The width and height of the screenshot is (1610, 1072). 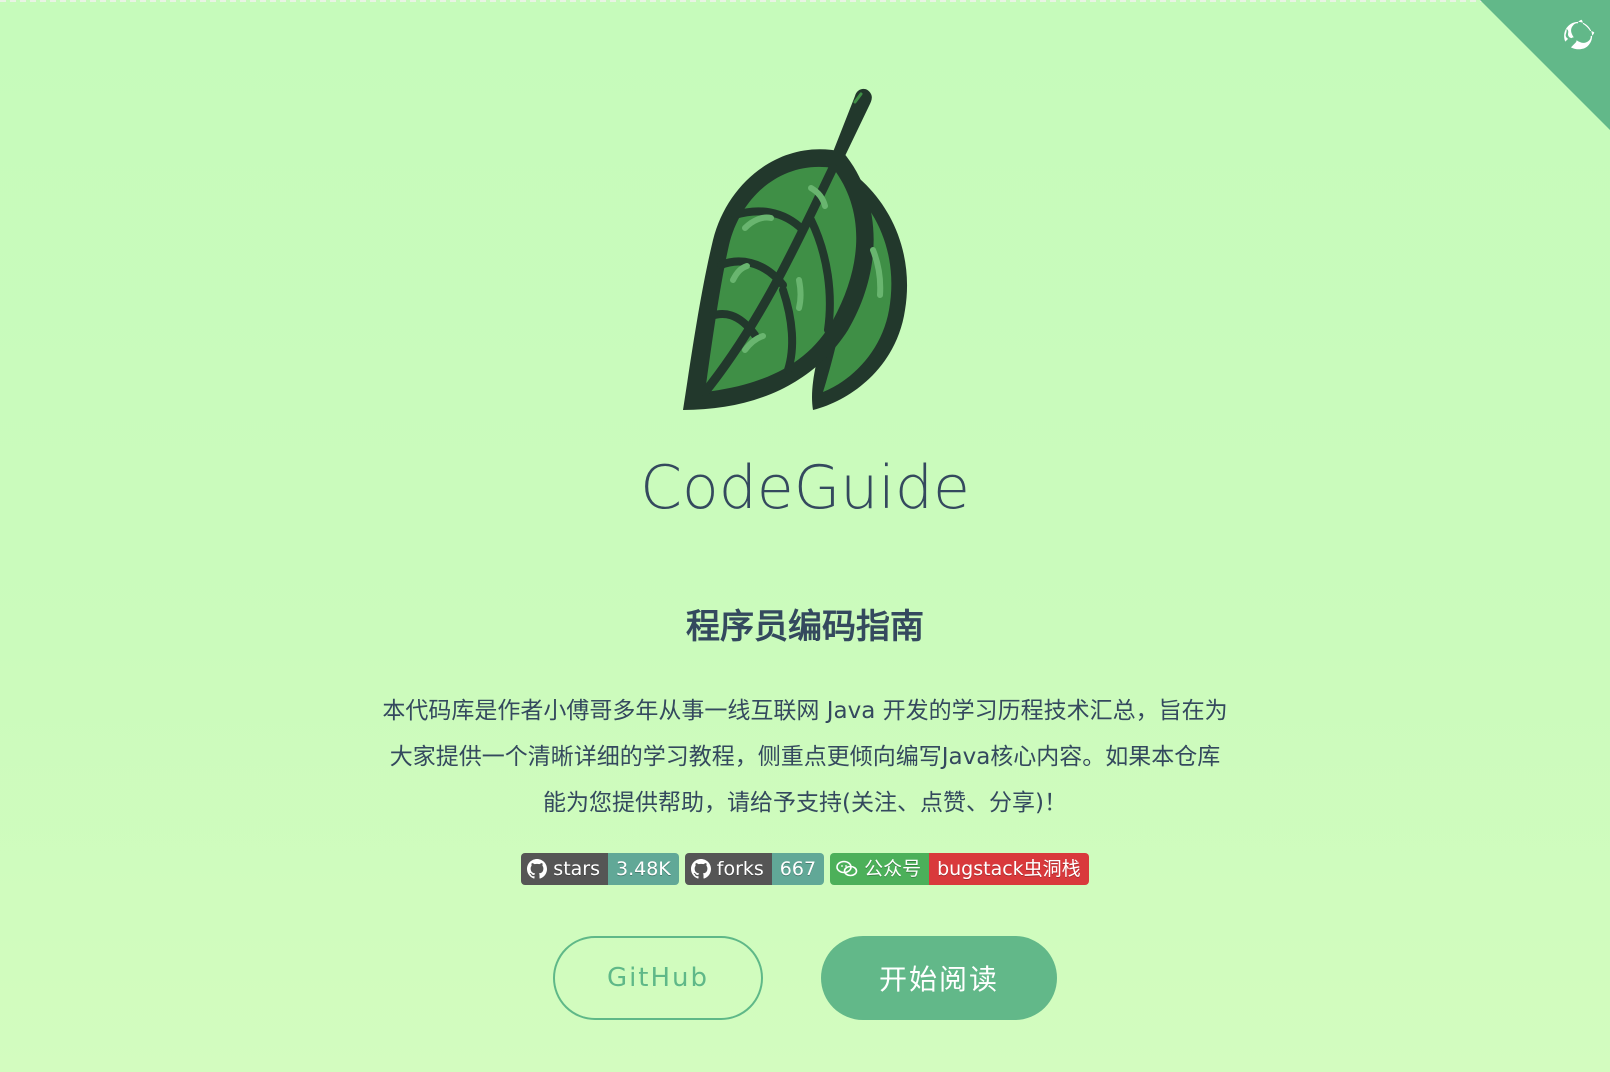 What do you see at coordinates (643, 869) in the screenshot?
I see `stars-count: 3.48K` at bounding box center [643, 869].